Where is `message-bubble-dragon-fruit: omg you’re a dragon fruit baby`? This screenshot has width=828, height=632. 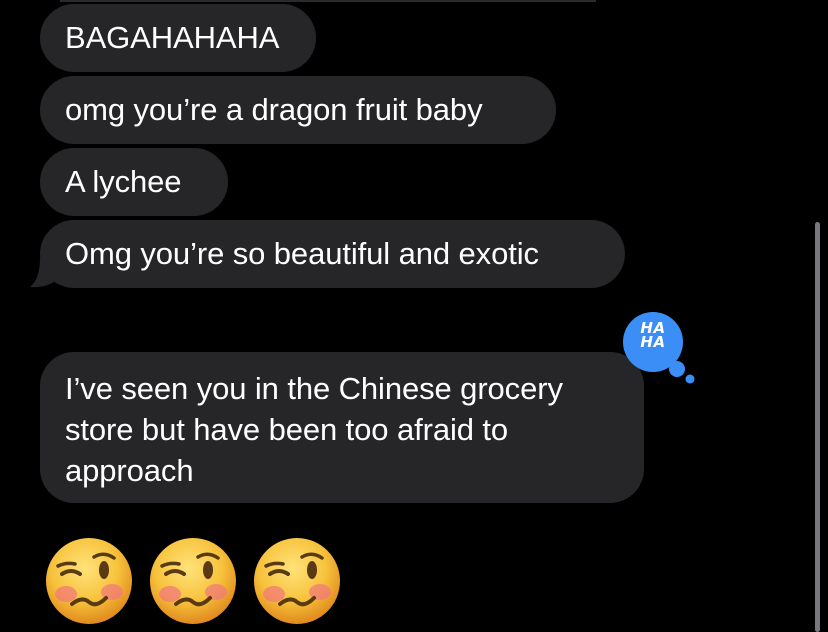 message-bubble-dragon-fruit: omg you’re a dragon fruit baby is located at coordinates (298, 110).